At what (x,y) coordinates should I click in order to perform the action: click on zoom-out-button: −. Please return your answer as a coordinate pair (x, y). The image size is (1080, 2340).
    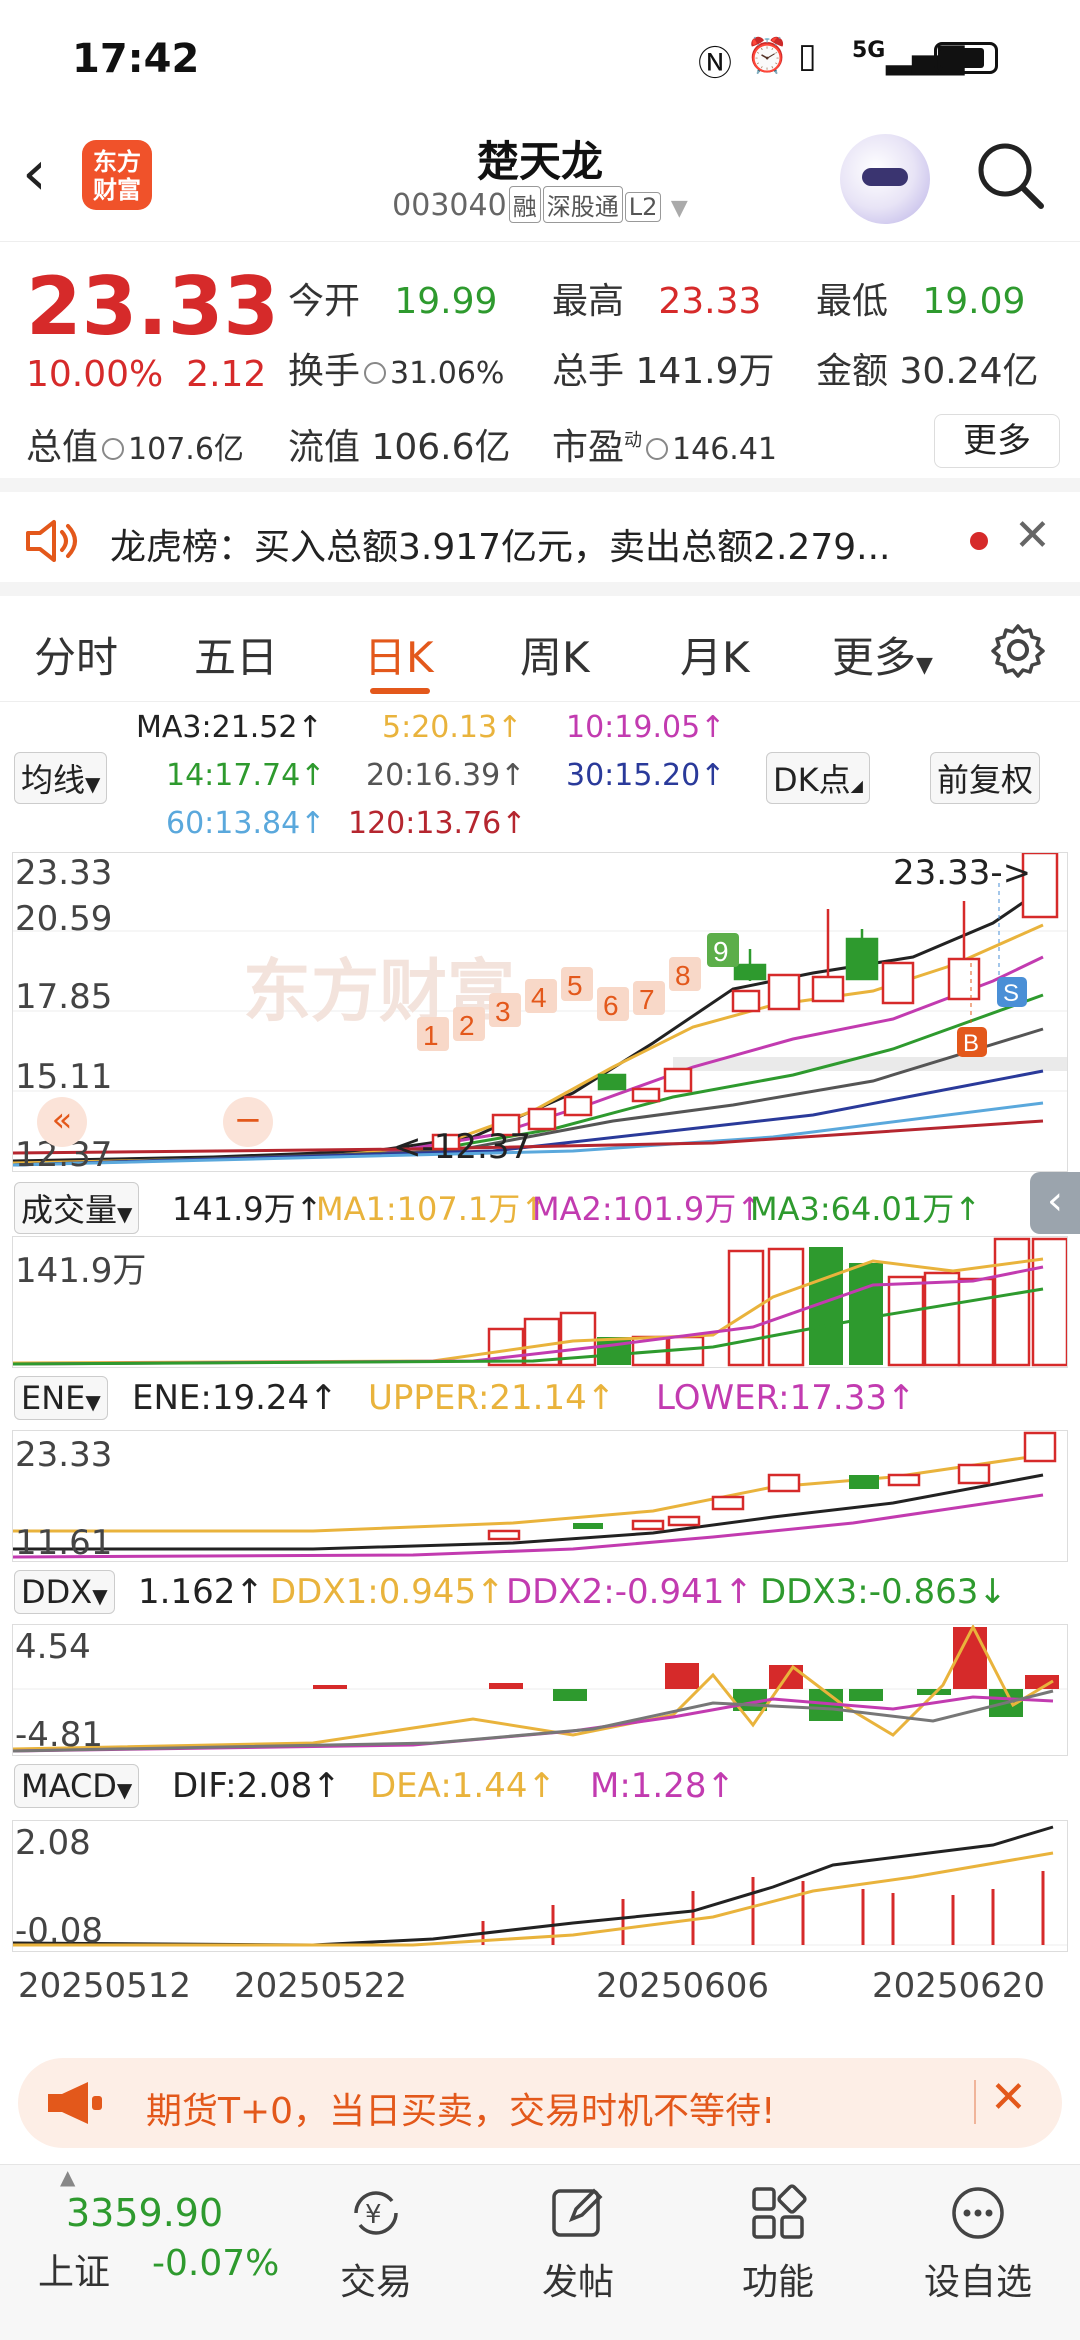
    Looking at the image, I should click on (248, 1122).